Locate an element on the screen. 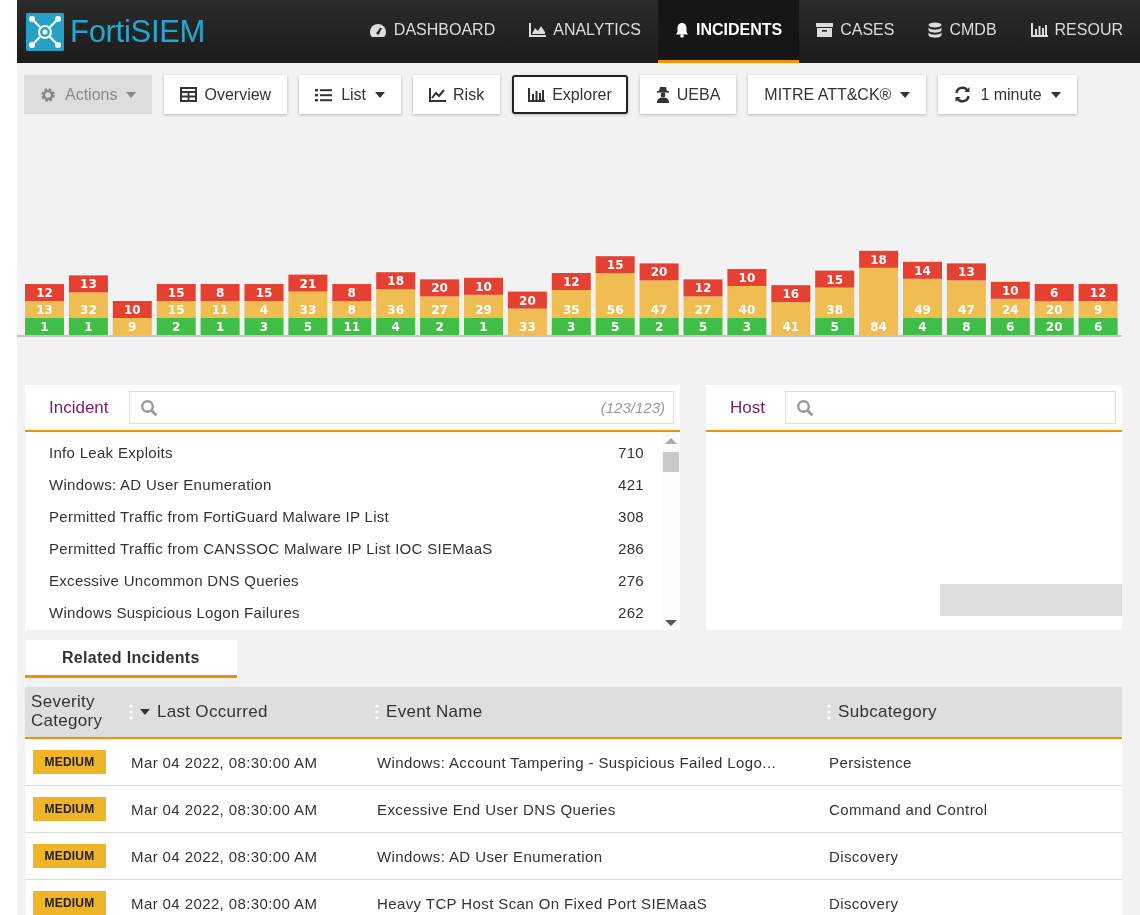  search-field is located at coordinates (950, 407).